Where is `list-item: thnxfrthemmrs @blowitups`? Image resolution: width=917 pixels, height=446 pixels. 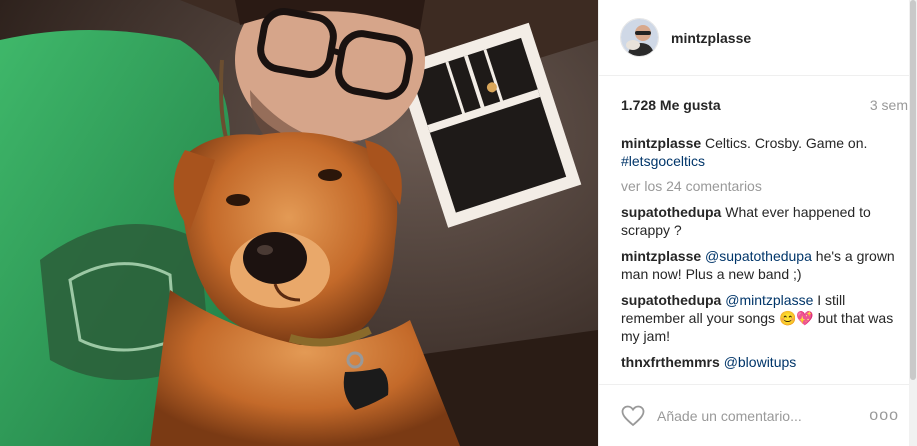
list-item: thnxfrthemmrs @blowitups is located at coordinates (764, 362).